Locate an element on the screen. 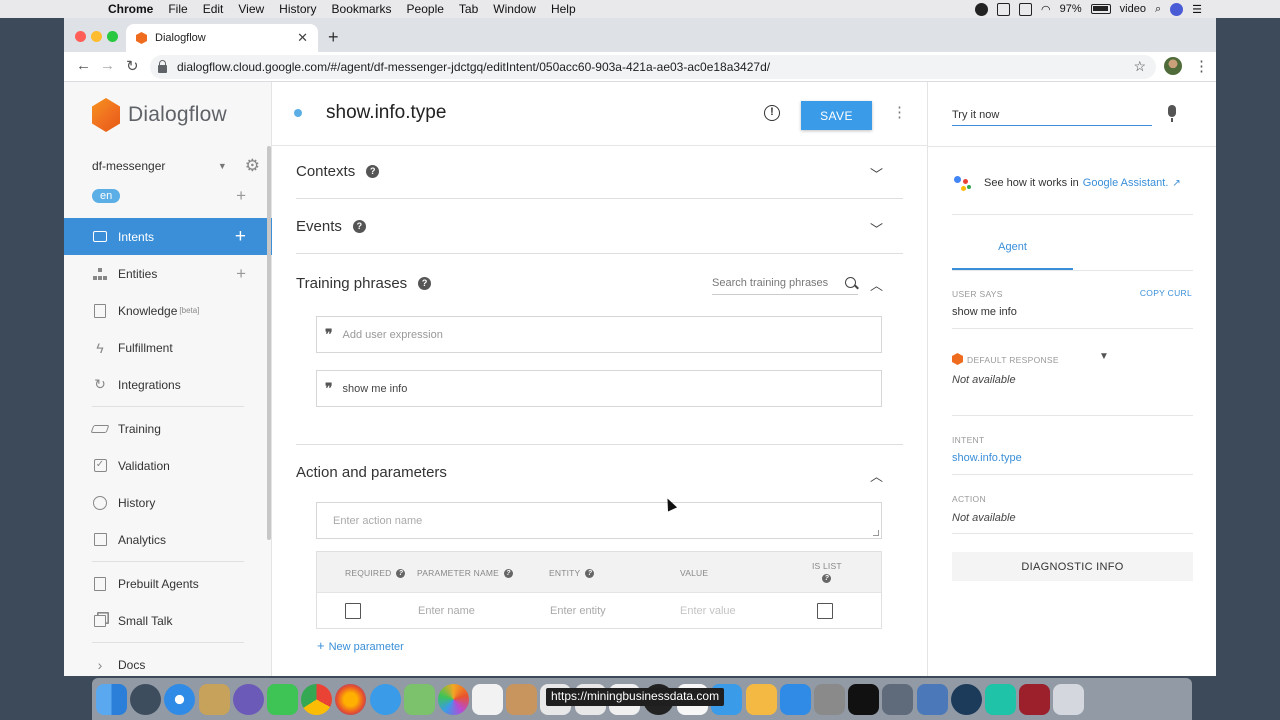 This screenshot has width=1280, height=720. more-options-icon: ⋮ is located at coordinates (899, 112).